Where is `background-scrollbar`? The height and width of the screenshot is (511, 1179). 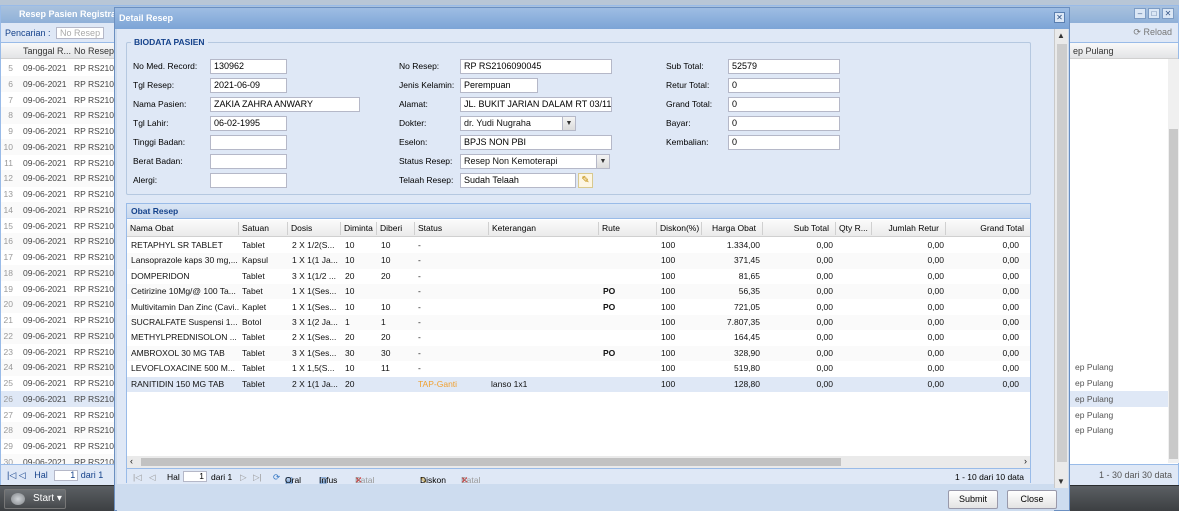 background-scrollbar is located at coordinates (1173, 261).